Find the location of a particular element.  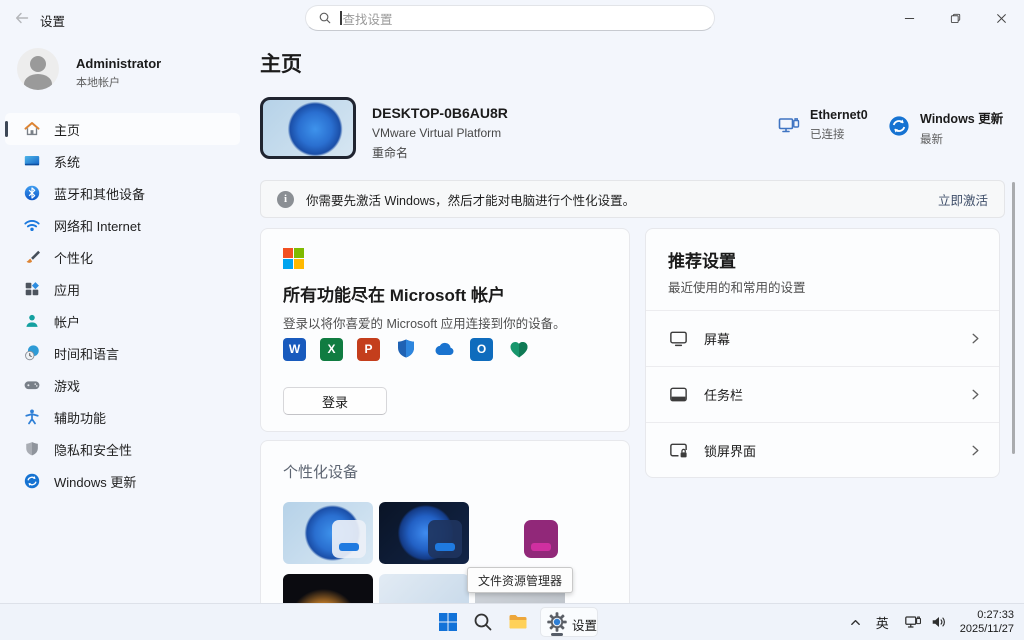

sidebar-item-label: 网络和 Internet is located at coordinates (97, 226).